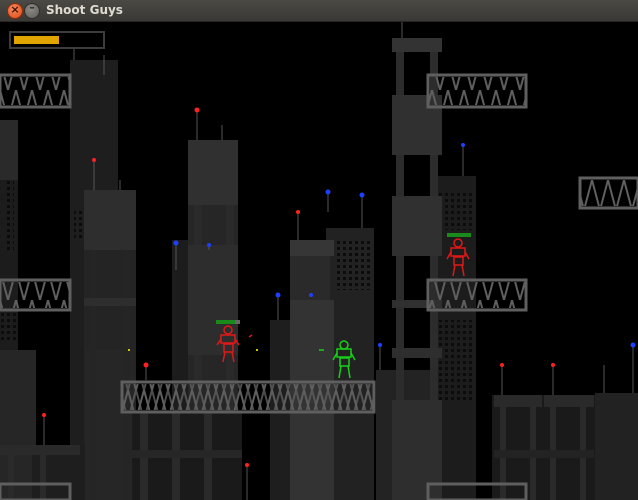 The height and width of the screenshot is (500, 638). What do you see at coordinates (84, 10) in the screenshot?
I see `window-title: Shoot Guys` at bounding box center [84, 10].